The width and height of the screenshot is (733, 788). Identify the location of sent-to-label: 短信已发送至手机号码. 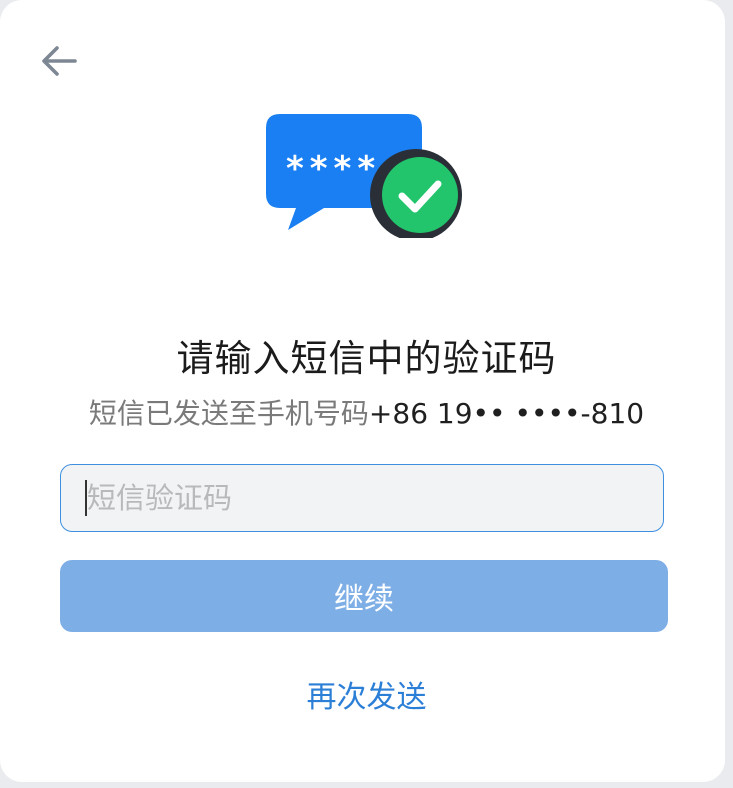
(228, 413).